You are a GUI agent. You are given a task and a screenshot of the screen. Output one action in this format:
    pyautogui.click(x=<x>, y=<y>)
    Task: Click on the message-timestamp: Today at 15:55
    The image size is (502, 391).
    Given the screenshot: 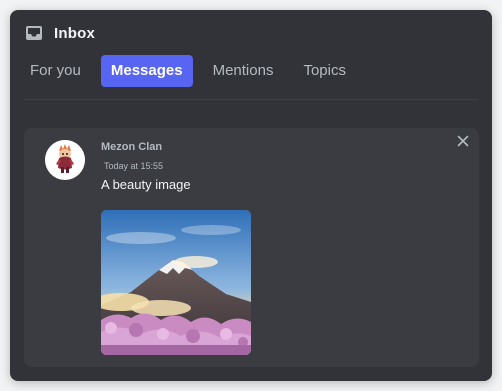 What is the action you would take?
    pyautogui.click(x=134, y=166)
    